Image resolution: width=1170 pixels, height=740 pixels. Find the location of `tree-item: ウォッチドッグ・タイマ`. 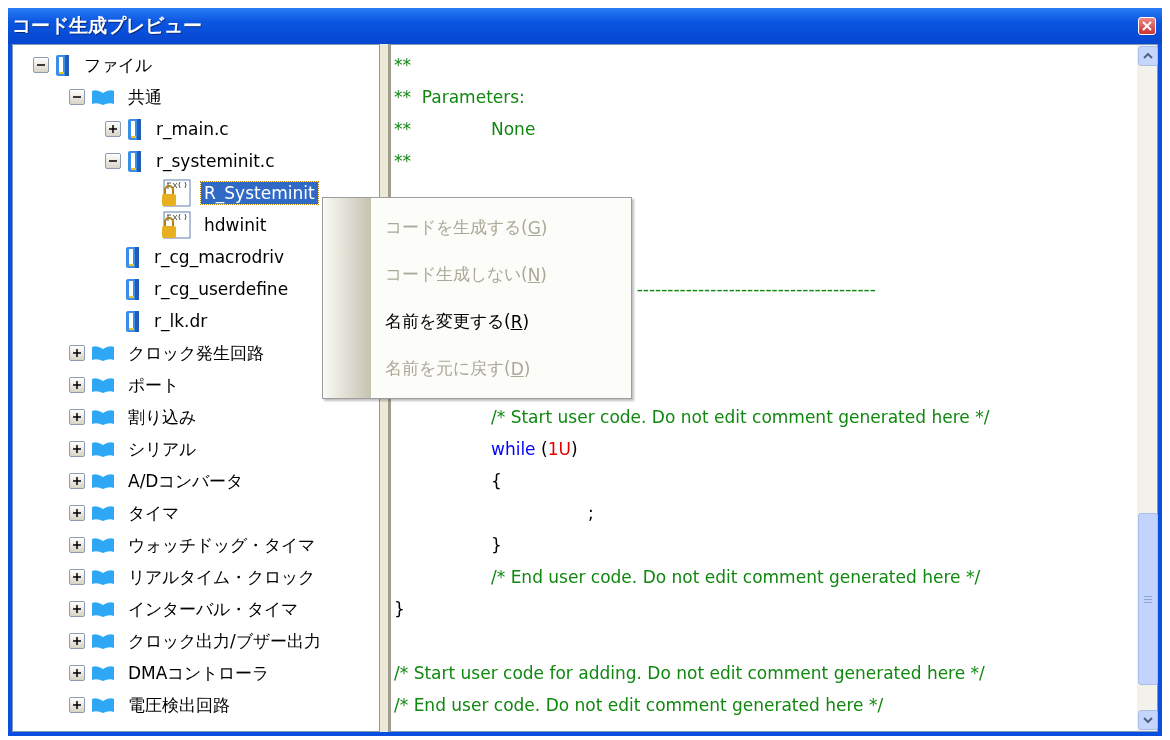

tree-item: ウォッチドッグ・タイマ is located at coordinates (221, 545).